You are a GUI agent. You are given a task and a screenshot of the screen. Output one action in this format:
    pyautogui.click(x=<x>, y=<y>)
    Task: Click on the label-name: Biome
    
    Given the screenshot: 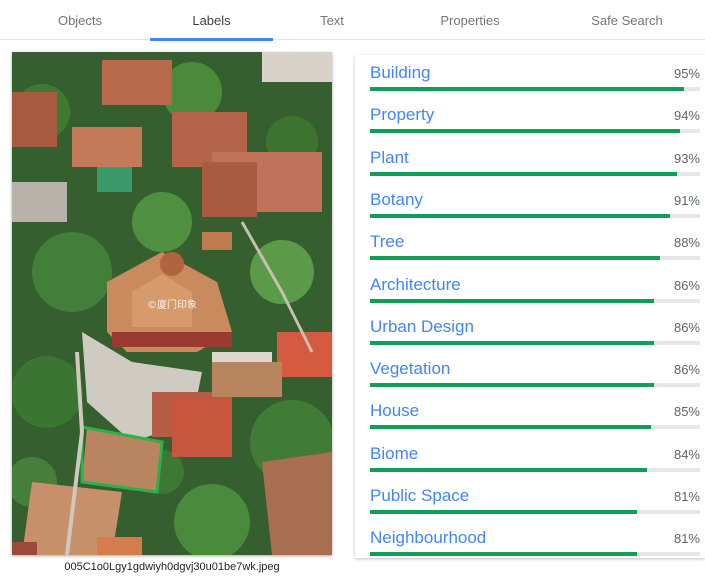 What is the action you would take?
    pyautogui.click(x=394, y=453)
    